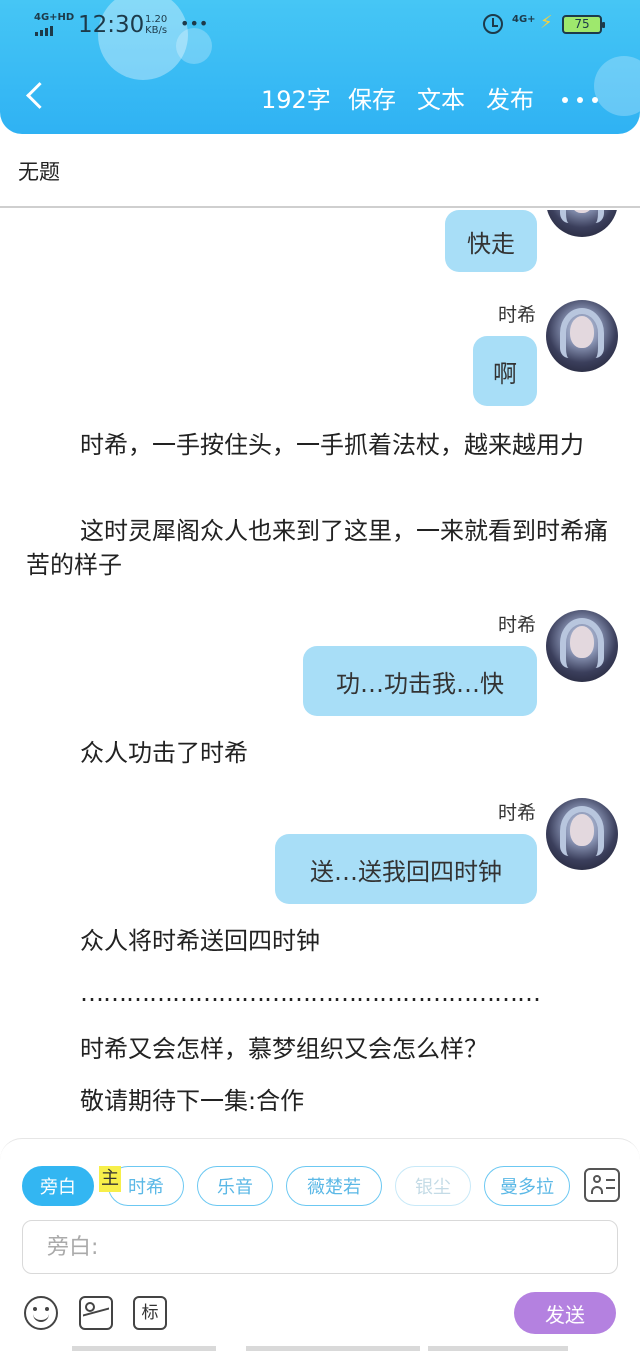  Describe the element at coordinates (194, 23) in the screenshot. I see `more-notifications-icon: •••` at that location.